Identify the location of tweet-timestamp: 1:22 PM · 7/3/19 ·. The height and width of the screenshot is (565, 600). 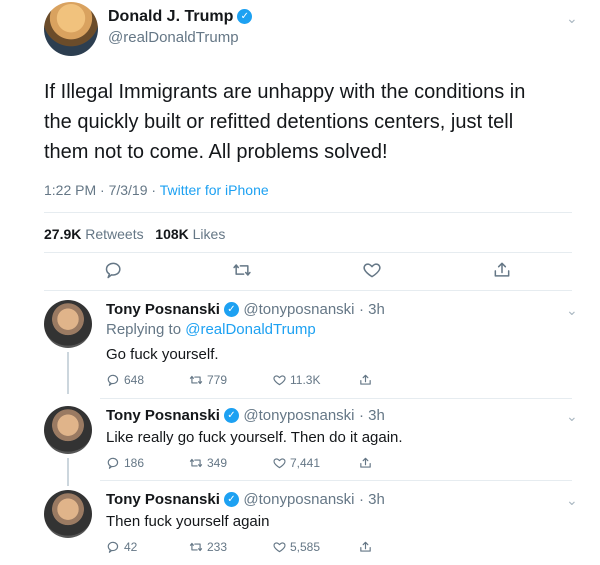
(102, 190).